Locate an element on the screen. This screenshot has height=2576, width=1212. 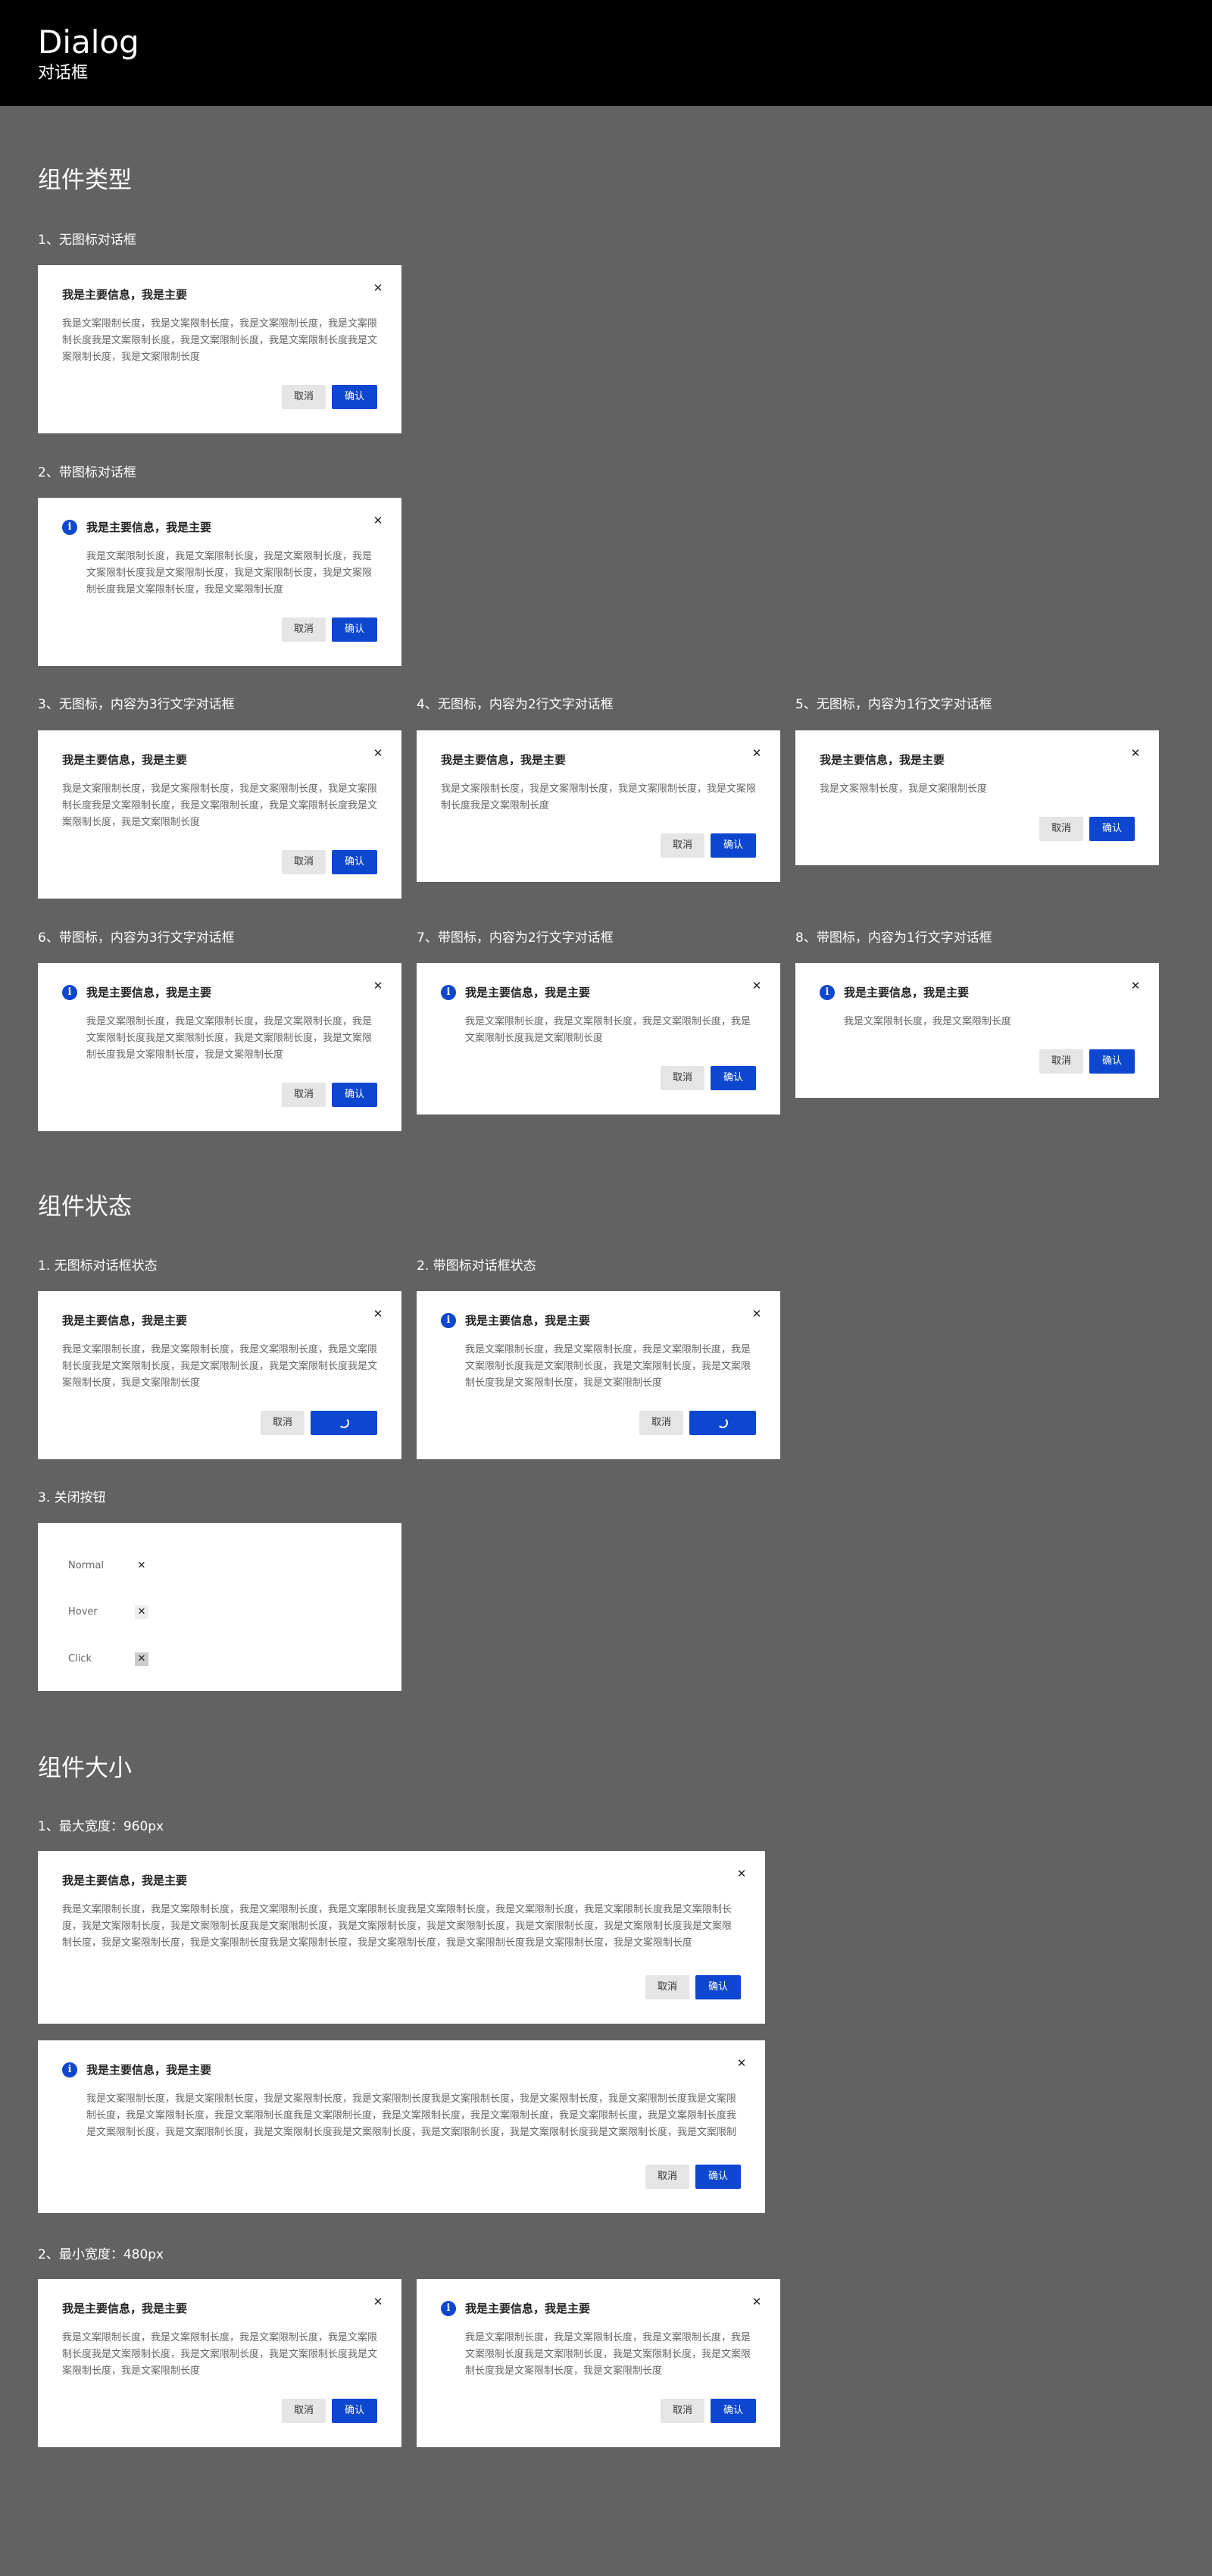
dialog: ✕ 我是主要信息，我是主要 我是文案限制长度，我是文案限制长度 确认 取消 is located at coordinates (977, 798).